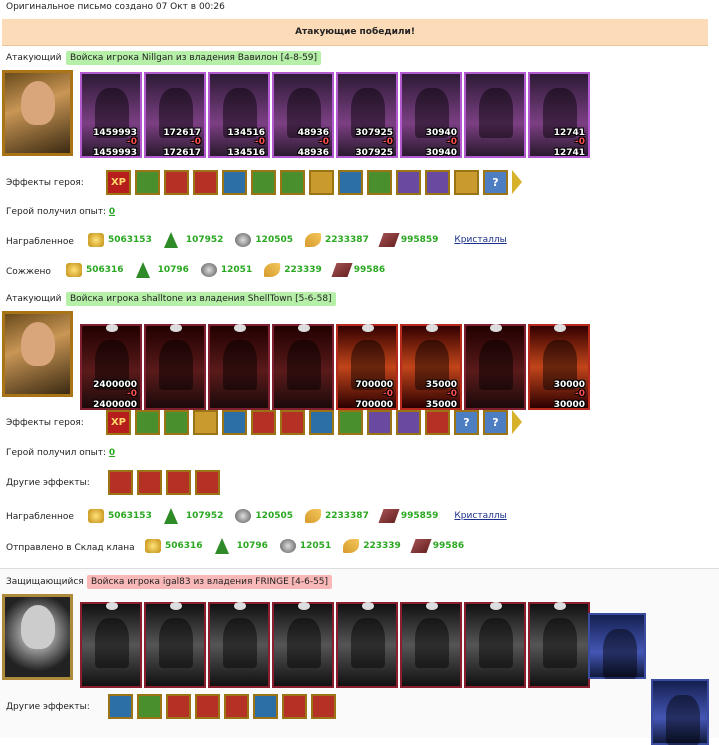  Describe the element at coordinates (34, 299) in the screenshot. I see `attacker2-role: Атакующий` at that location.